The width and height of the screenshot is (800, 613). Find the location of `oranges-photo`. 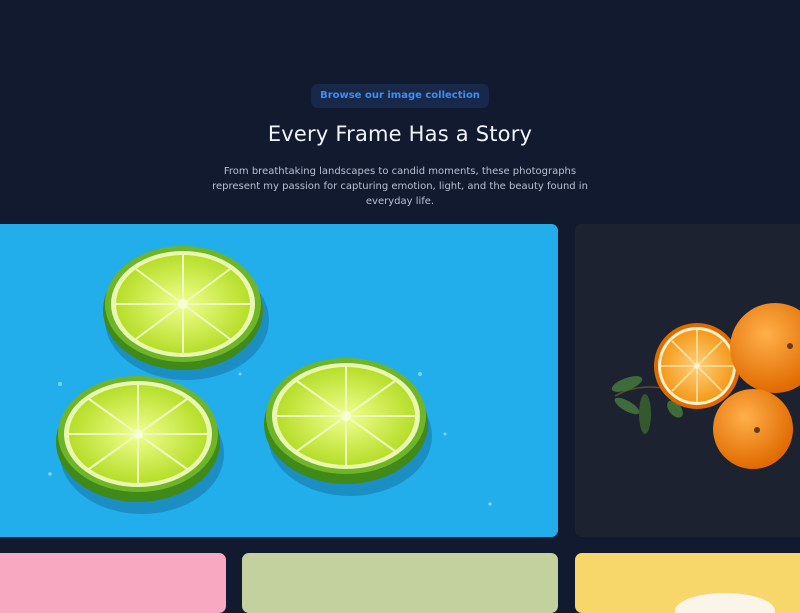

oranges-photo is located at coordinates (687, 380).